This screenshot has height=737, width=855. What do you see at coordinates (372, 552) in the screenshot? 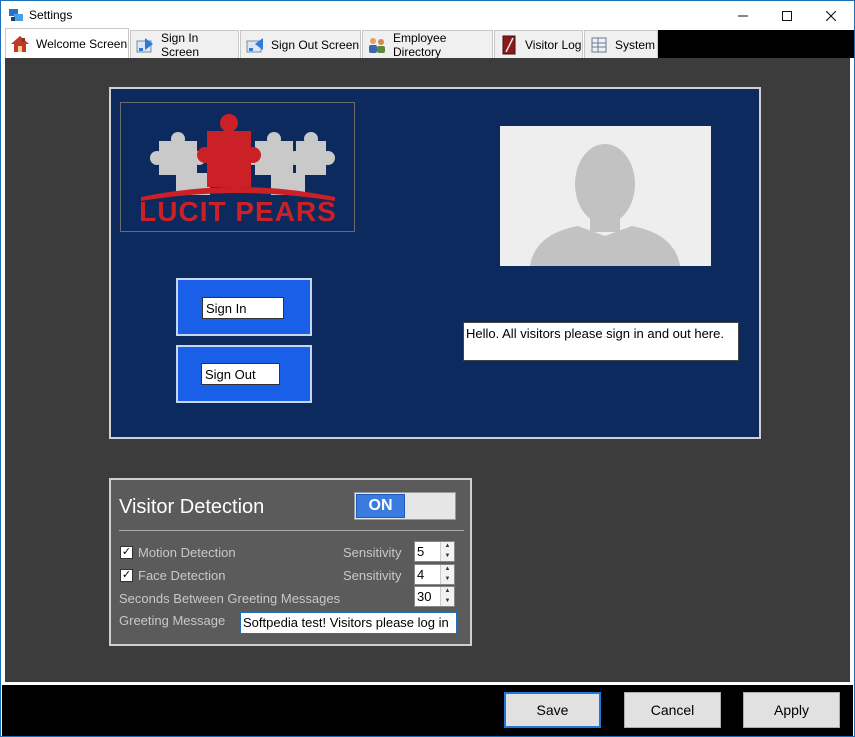
I see `motion-sensitivity-label: Sensitivity` at bounding box center [372, 552].